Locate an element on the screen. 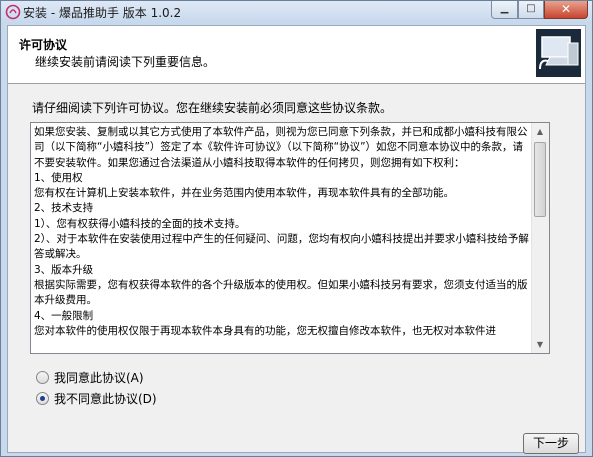 This screenshot has height=457, width=593. decline-option: 我不同意此协议(D) is located at coordinates (96, 398).